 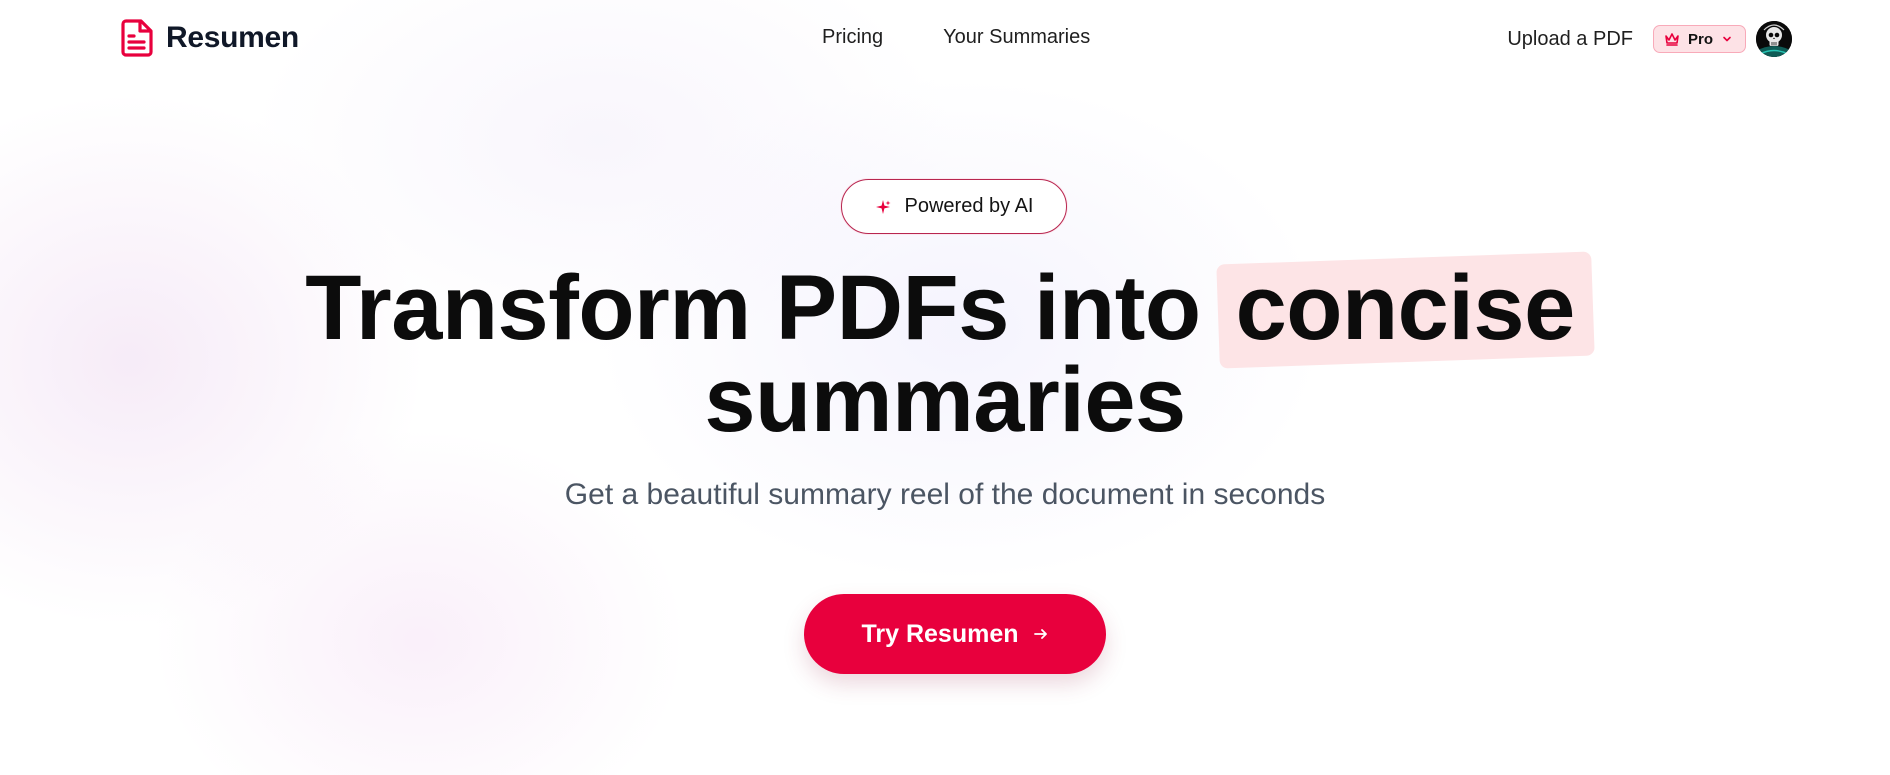 I want to click on nav-link-pricing: Pricing, so click(x=852, y=37).